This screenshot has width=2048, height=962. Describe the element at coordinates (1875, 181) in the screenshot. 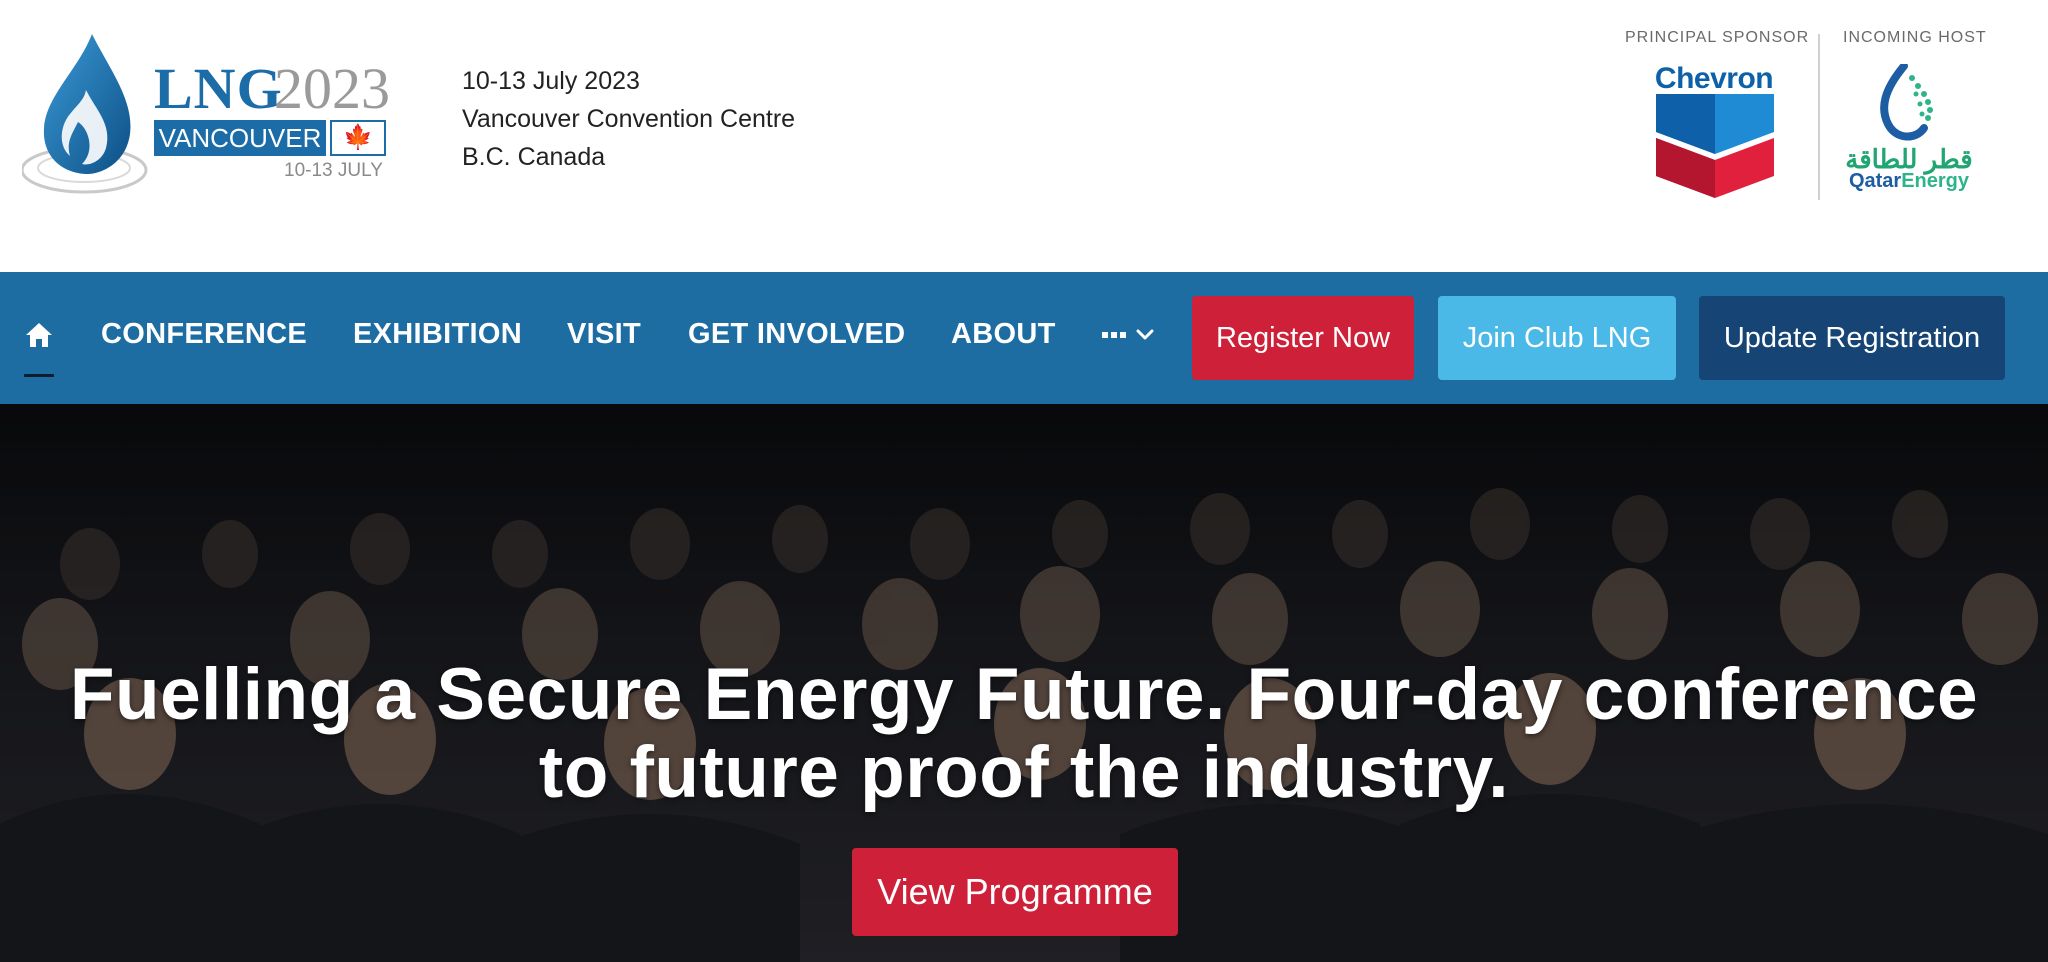

I see `qatarenergy-name-part1: Qatar` at that location.